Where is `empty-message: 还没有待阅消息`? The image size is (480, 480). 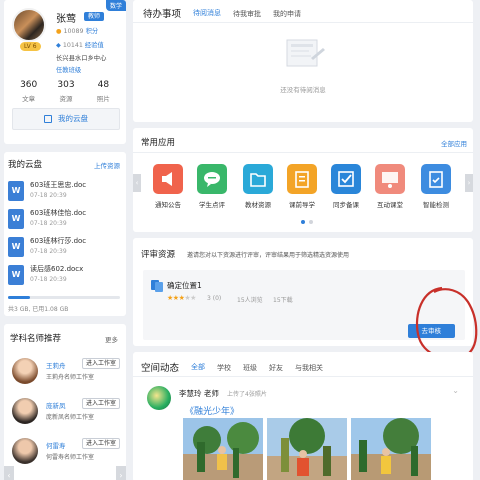 empty-message: 还没有待阅消息 is located at coordinates (303, 90).